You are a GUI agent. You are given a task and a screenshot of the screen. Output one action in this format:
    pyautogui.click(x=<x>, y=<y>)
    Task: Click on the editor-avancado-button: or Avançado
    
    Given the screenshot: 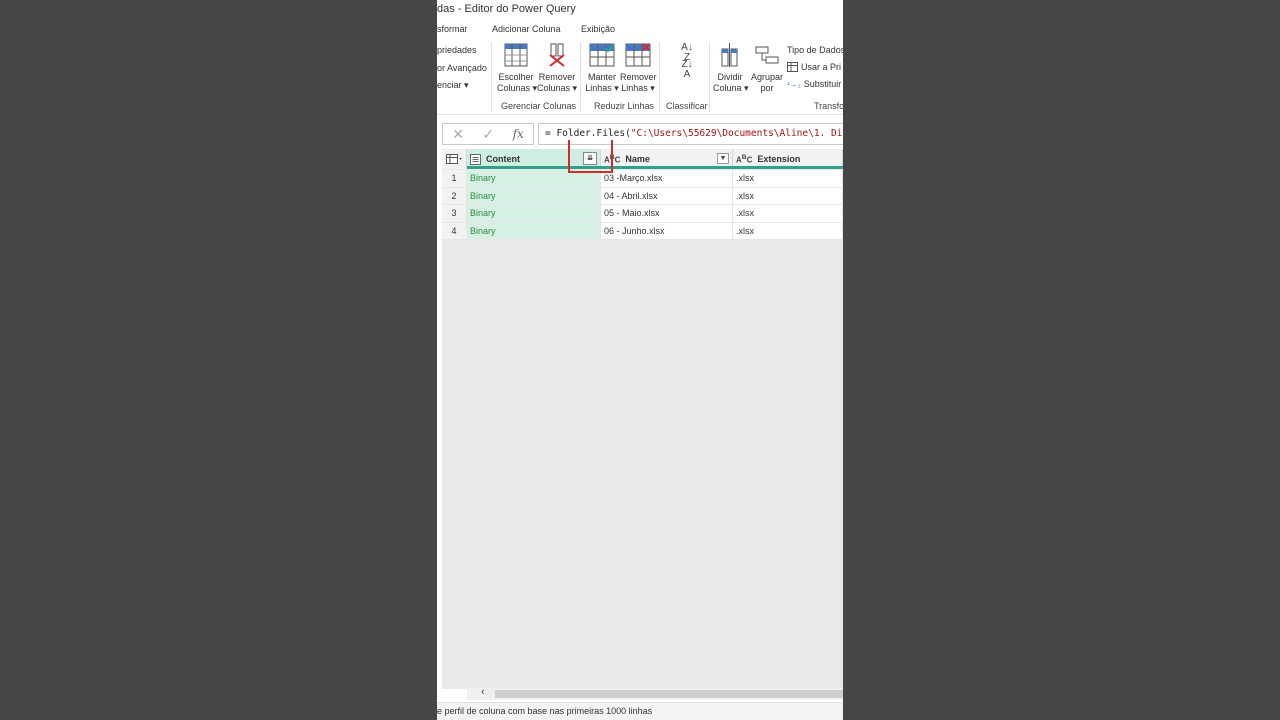 What is the action you would take?
    pyautogui.click(x=462, y=68)
    